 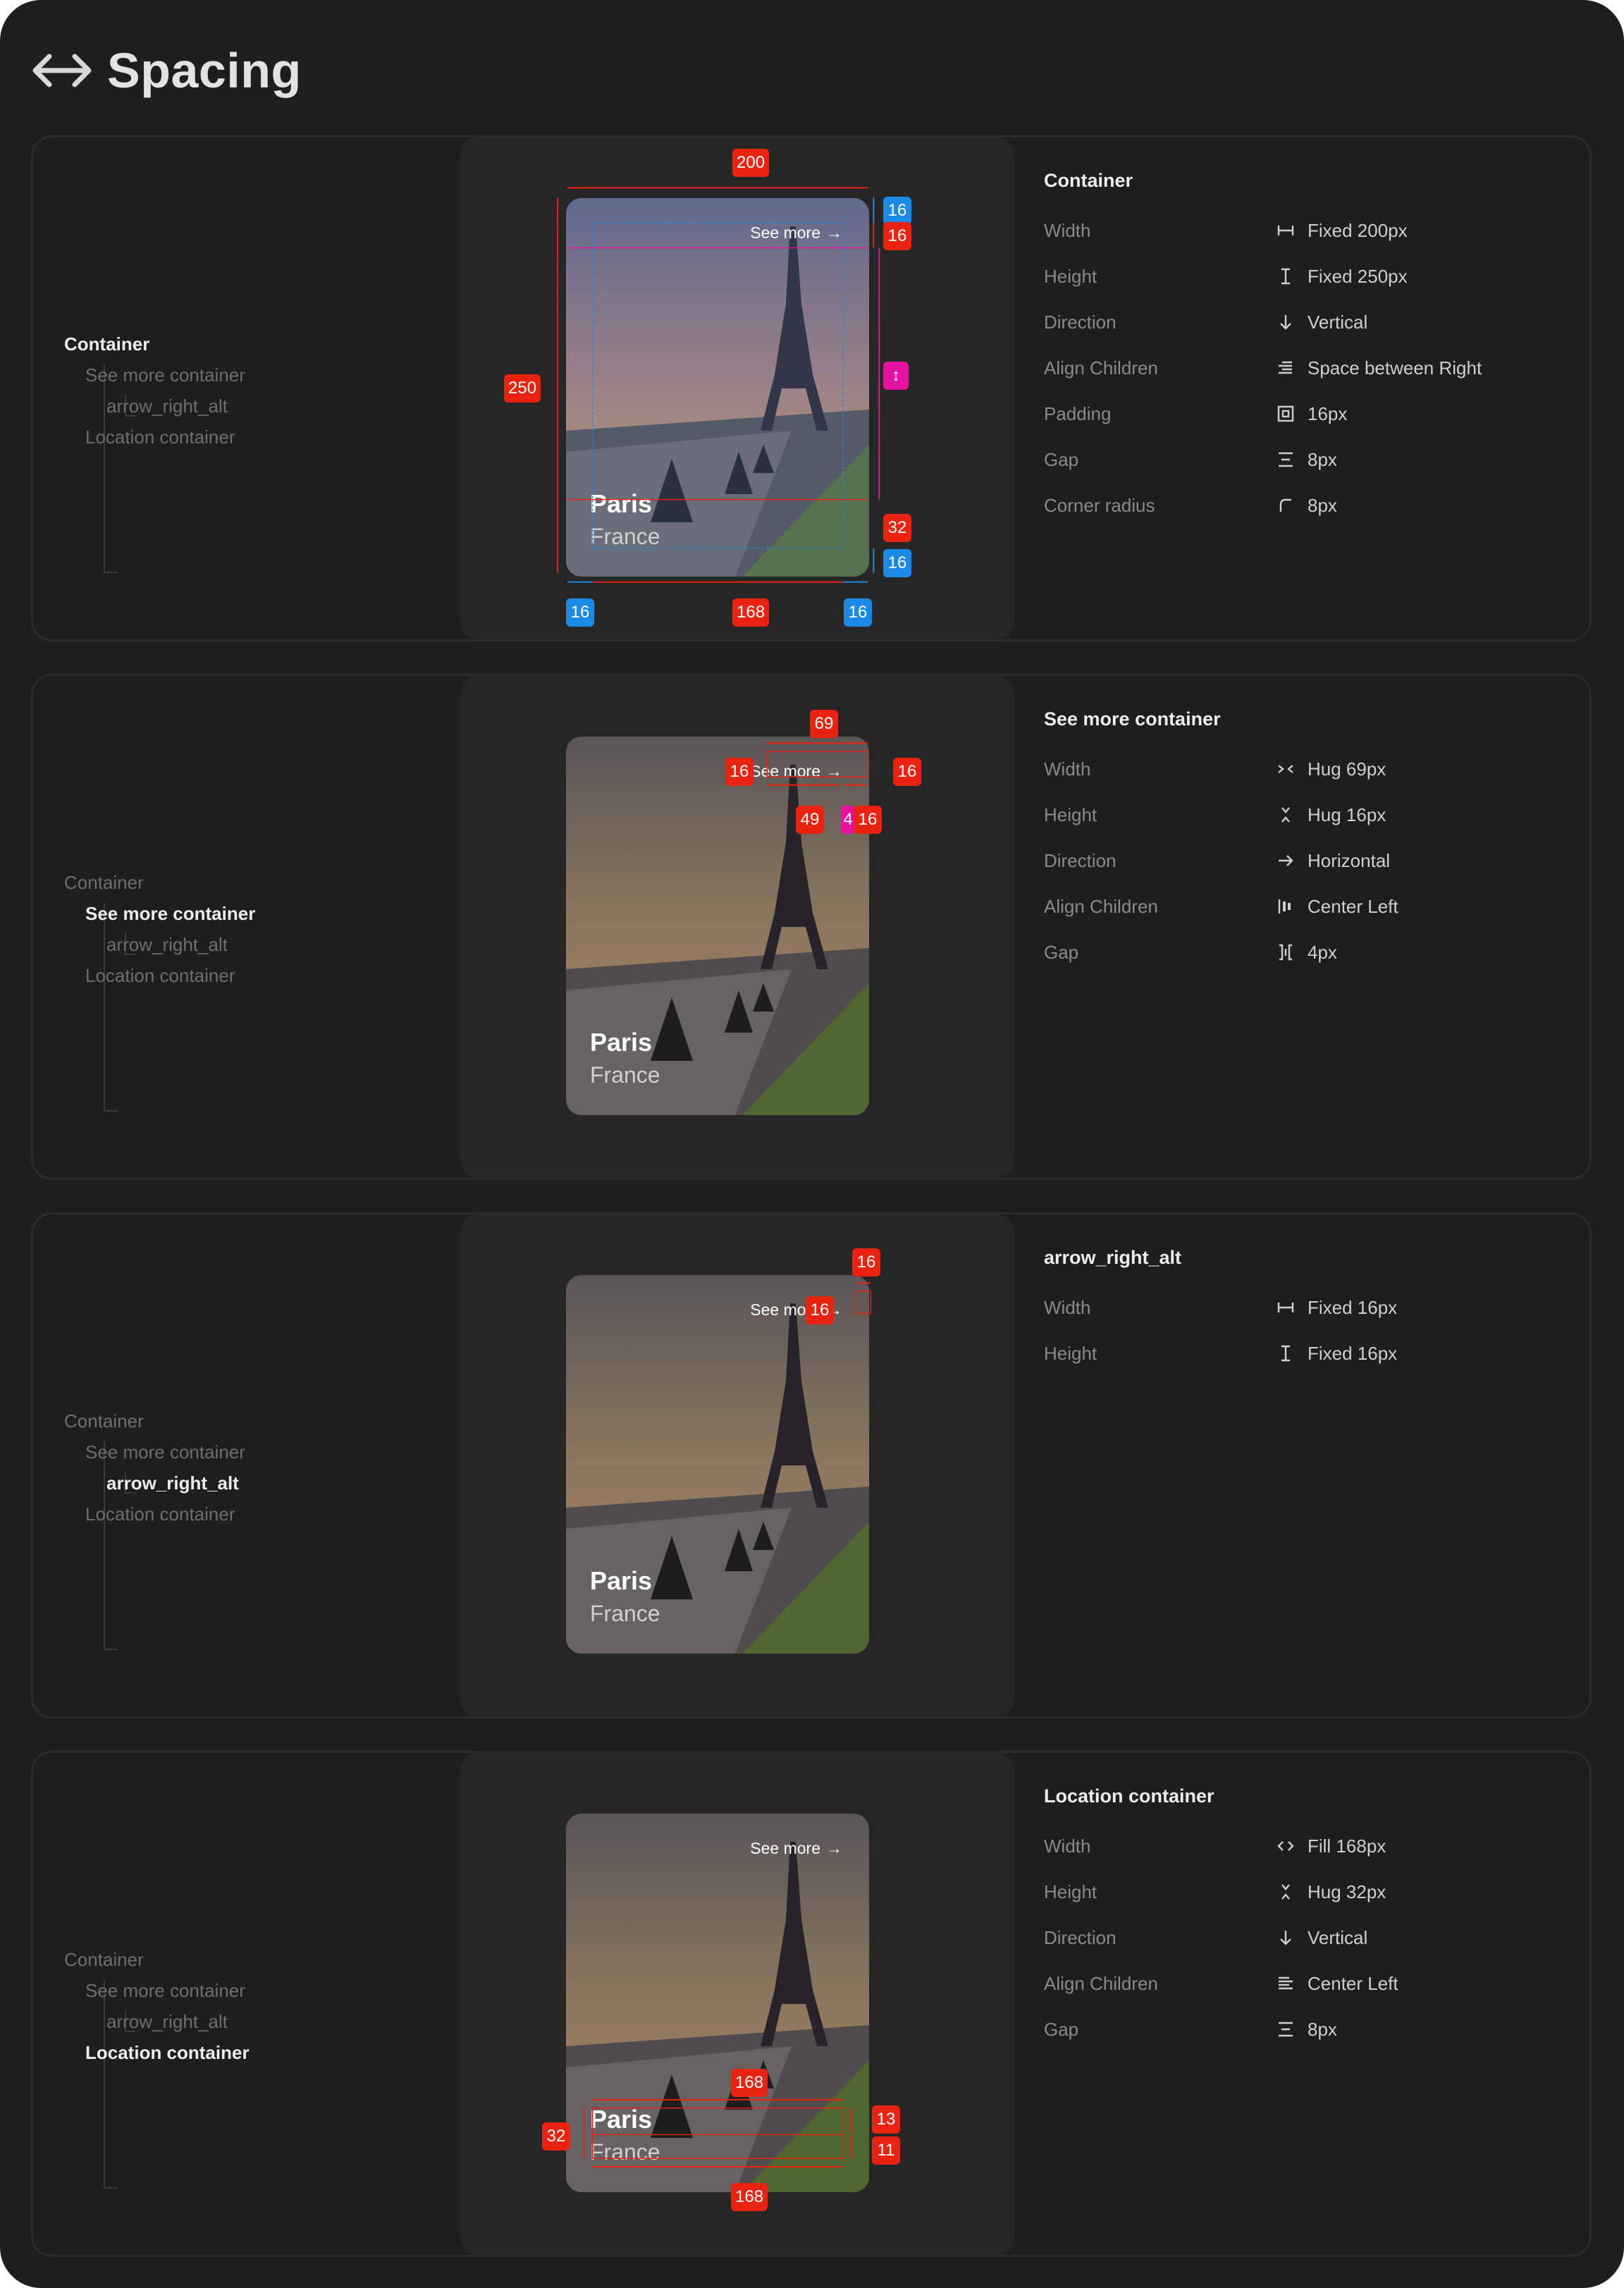 What do you see at coordinates (1304, 952) in the screenshot?
I see `prop-row-gap: Gap 4px` at bounding box center [1304, 952].